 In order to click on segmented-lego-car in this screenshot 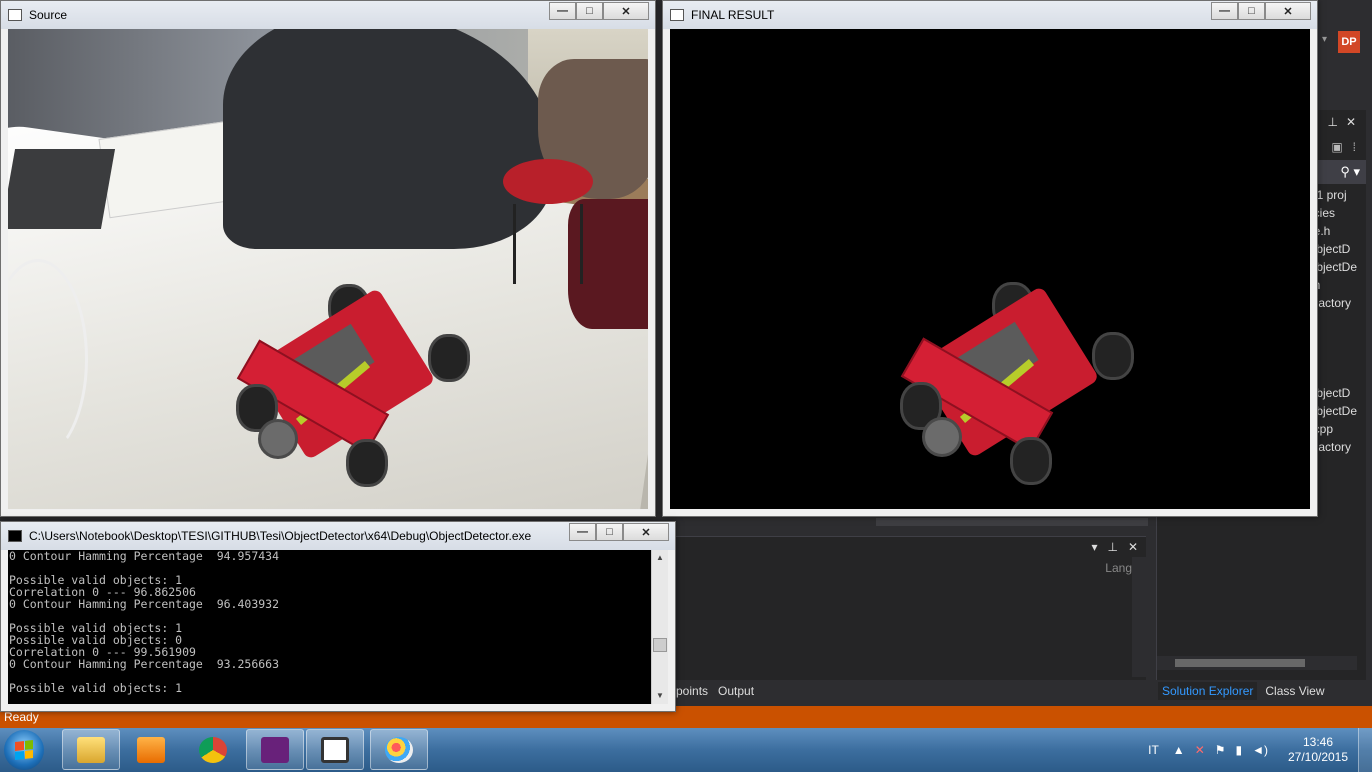, I will do `click(1013, 382)`.